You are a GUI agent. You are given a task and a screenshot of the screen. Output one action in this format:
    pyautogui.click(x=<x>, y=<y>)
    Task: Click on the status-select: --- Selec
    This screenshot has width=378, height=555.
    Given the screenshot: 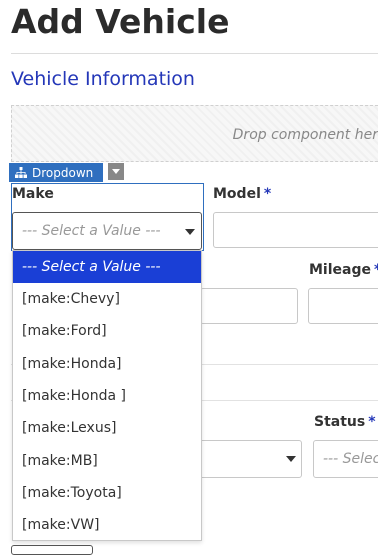 What is the action you would take?
    pyautogui.click(x=345, y=459)
    